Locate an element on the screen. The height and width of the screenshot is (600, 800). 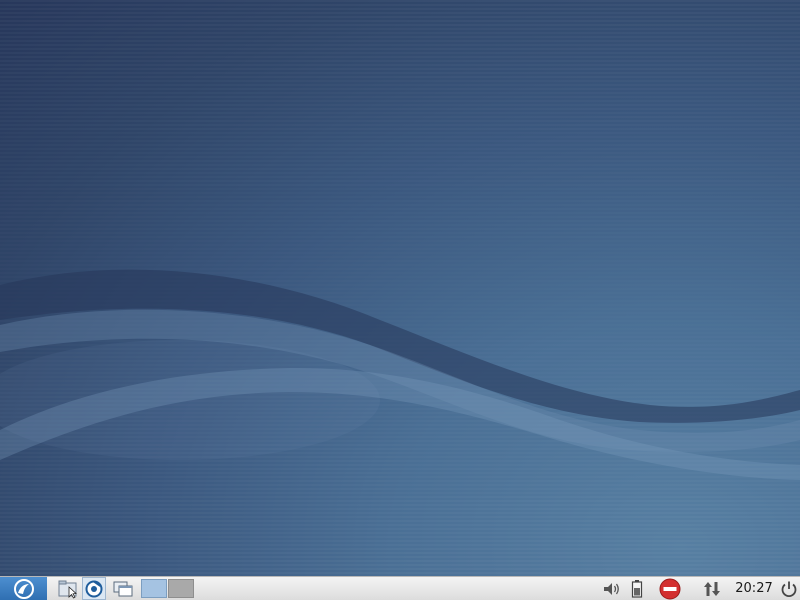
power-icon is located at coordinates (789, 589).